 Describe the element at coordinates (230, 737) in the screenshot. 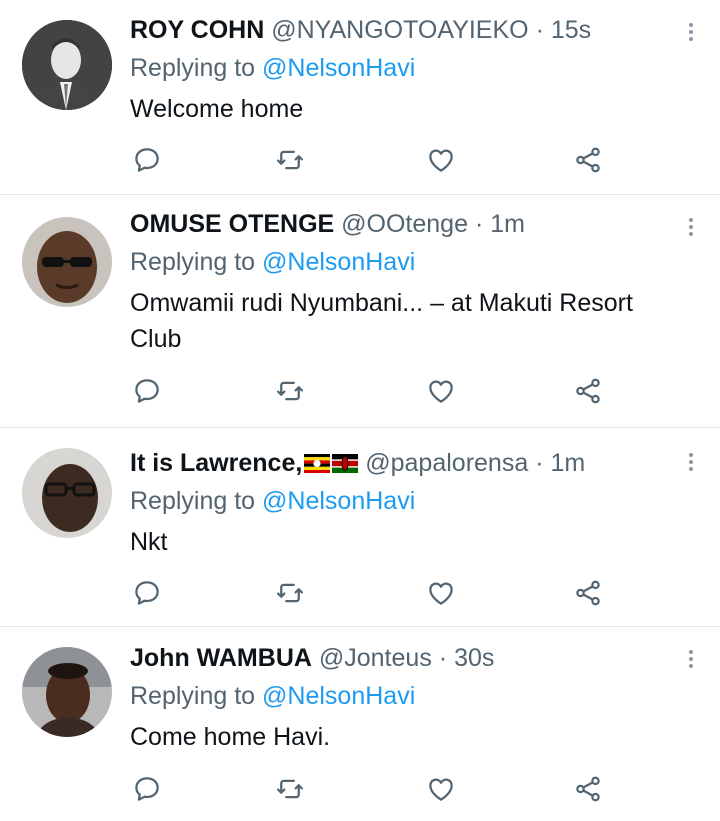

I see `tweet-text: Come home Havi.` at that location.